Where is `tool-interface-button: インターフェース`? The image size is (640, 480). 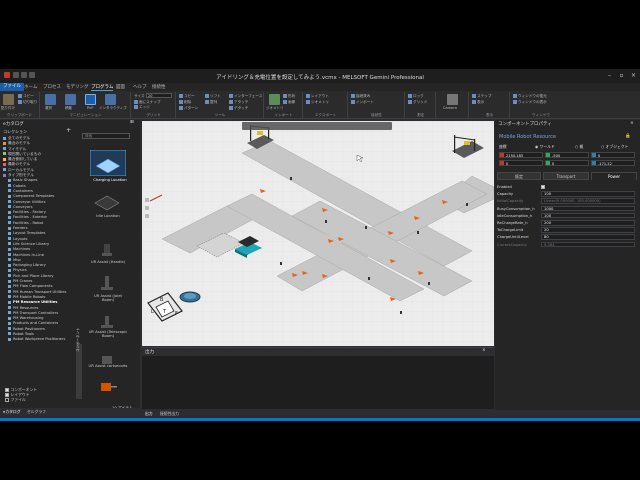 tool-interface-button: インターフェース is located at coordinates (245, 96).